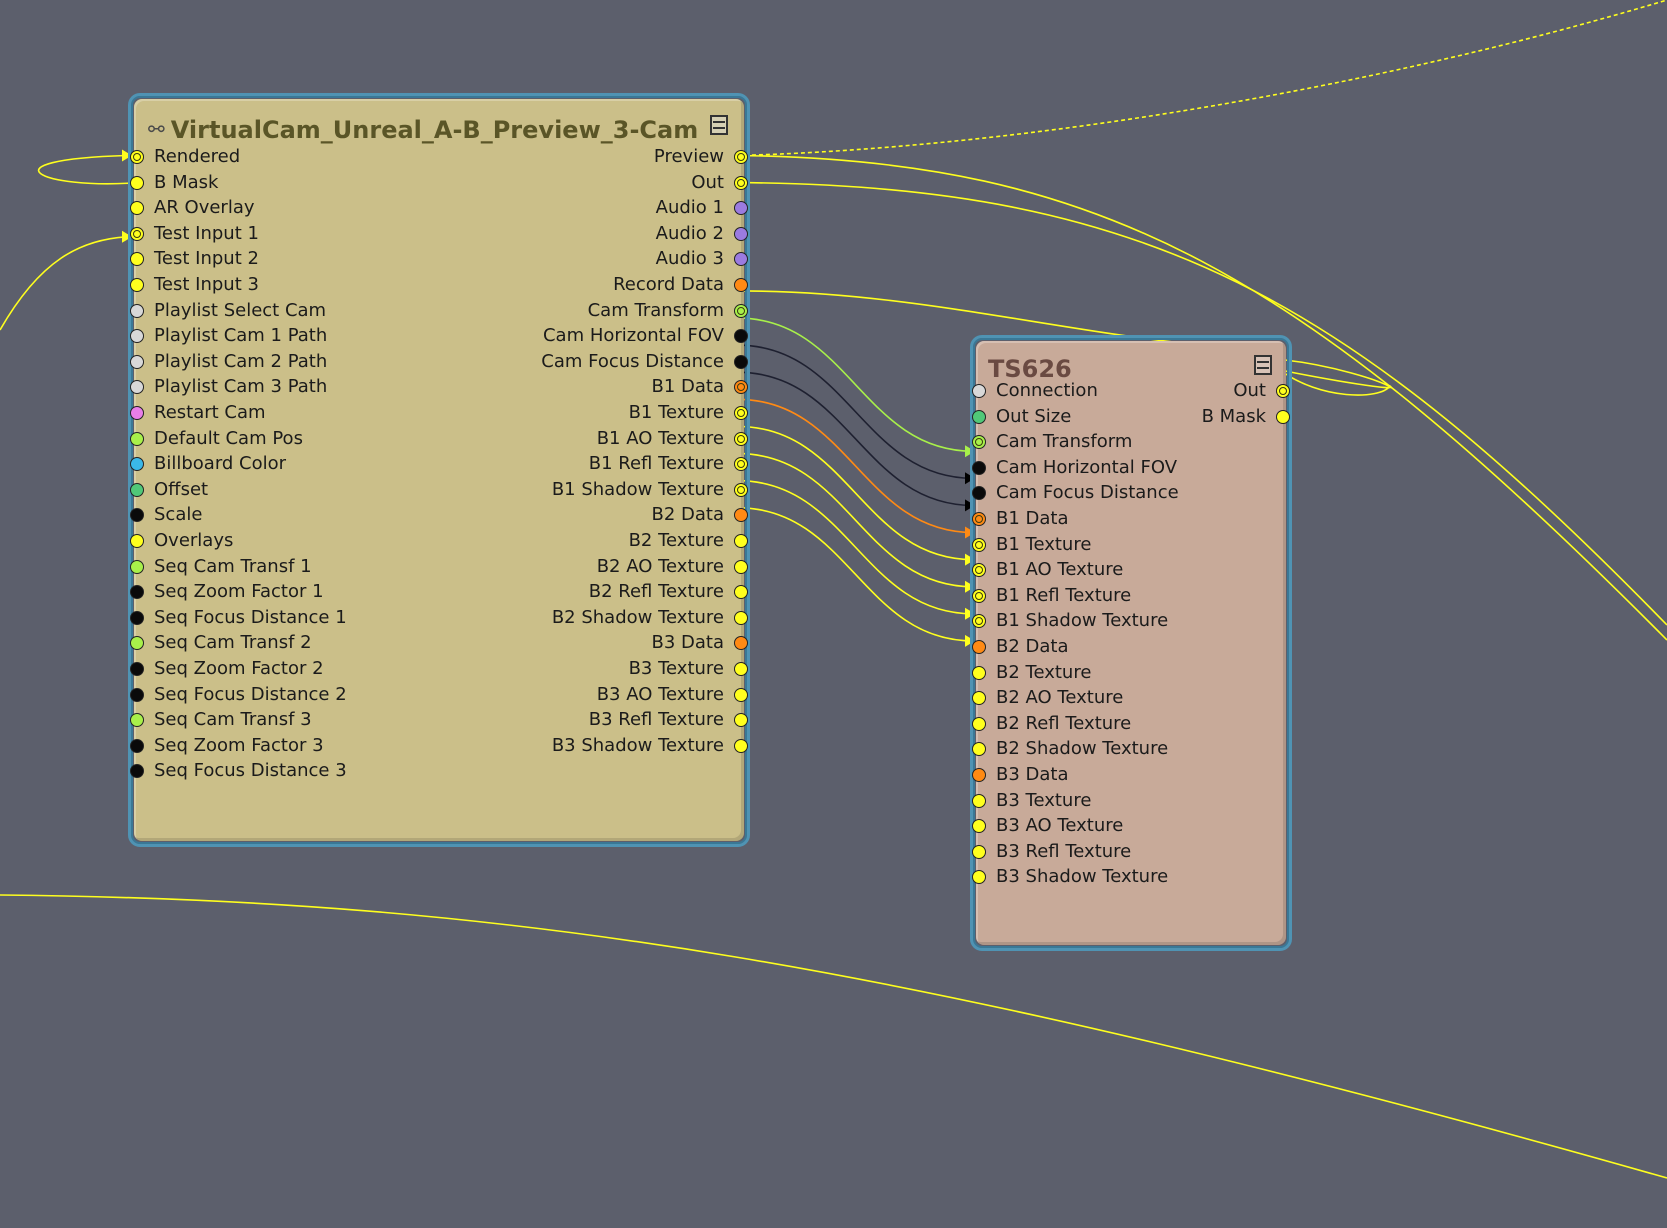  What do you see at coordinates (1020, 775) in the screenshot?
I see `input-port-b3-data: B3 Data` at bounding box center [1020, 775].